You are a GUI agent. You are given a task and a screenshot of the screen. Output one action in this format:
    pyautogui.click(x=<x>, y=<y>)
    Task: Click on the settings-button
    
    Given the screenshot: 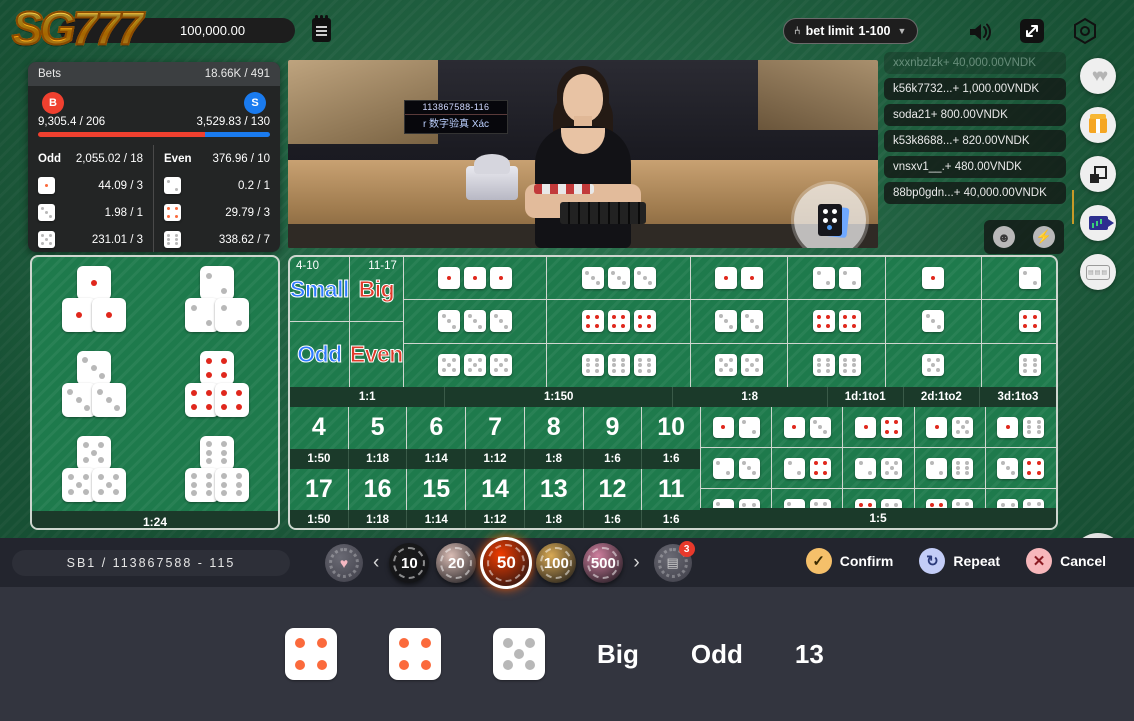 What is the action you would take?
    pyautogui.click(x=1085, y=31)
    